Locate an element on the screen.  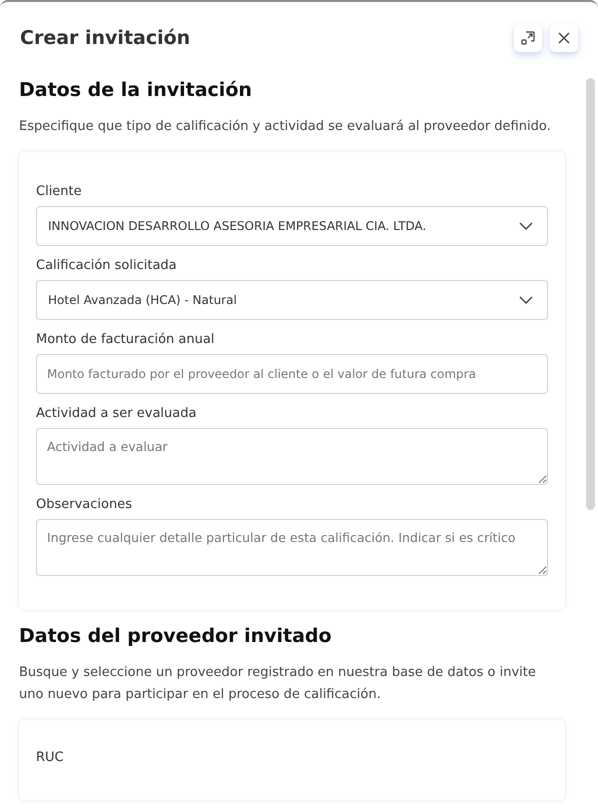
field-label: RUC is located at coordinates (50, 758).